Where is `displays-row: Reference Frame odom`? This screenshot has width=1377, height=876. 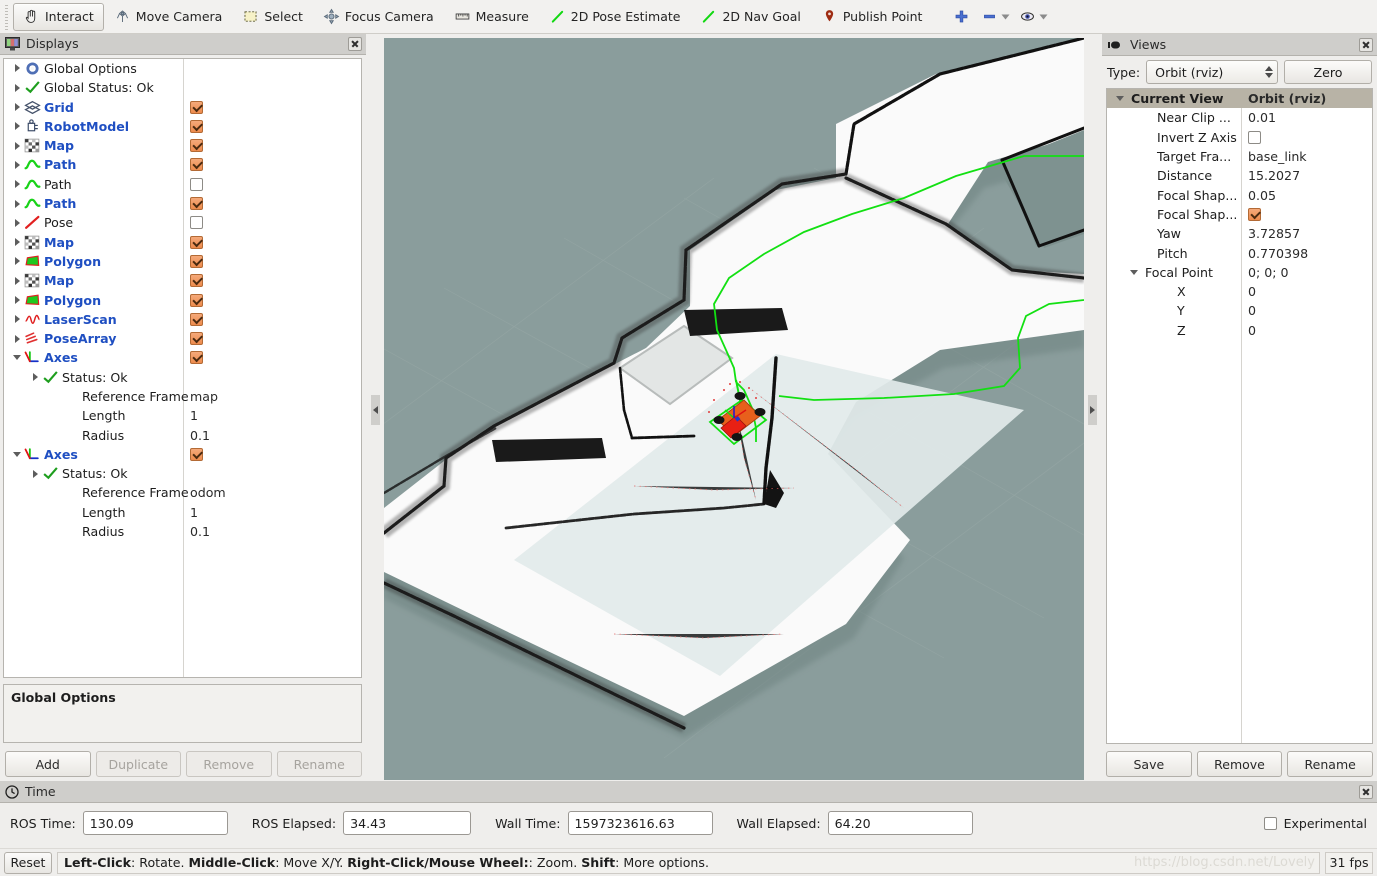
displays-row: Reference Frame odom is located at coordinates (182, 492).